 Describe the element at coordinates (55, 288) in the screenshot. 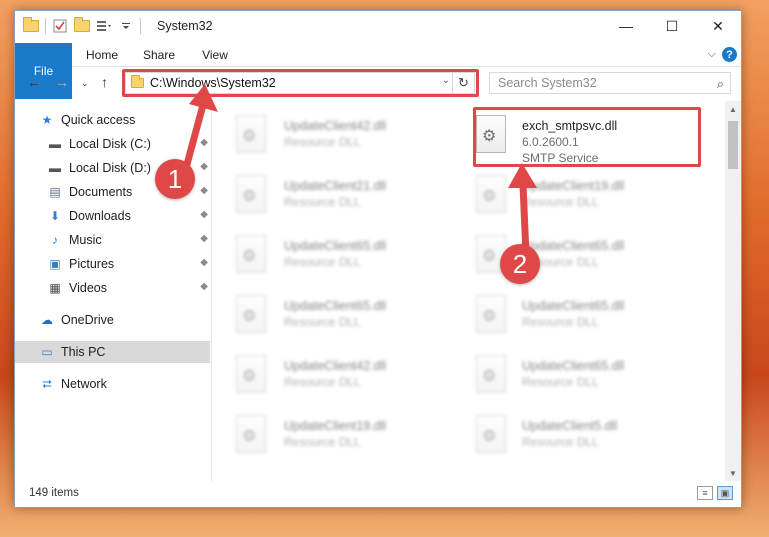

I see `videos-icon: ▦` at that location.